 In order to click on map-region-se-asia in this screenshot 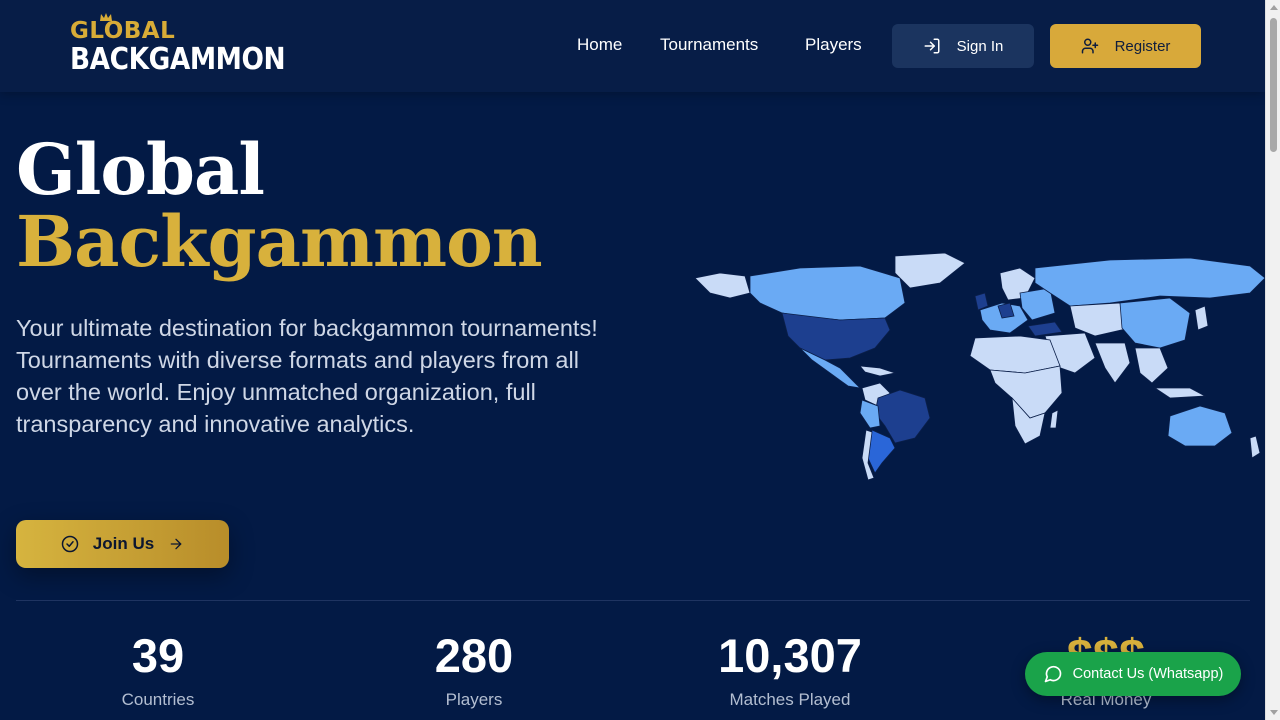, I will do `click(1151, 365)`.